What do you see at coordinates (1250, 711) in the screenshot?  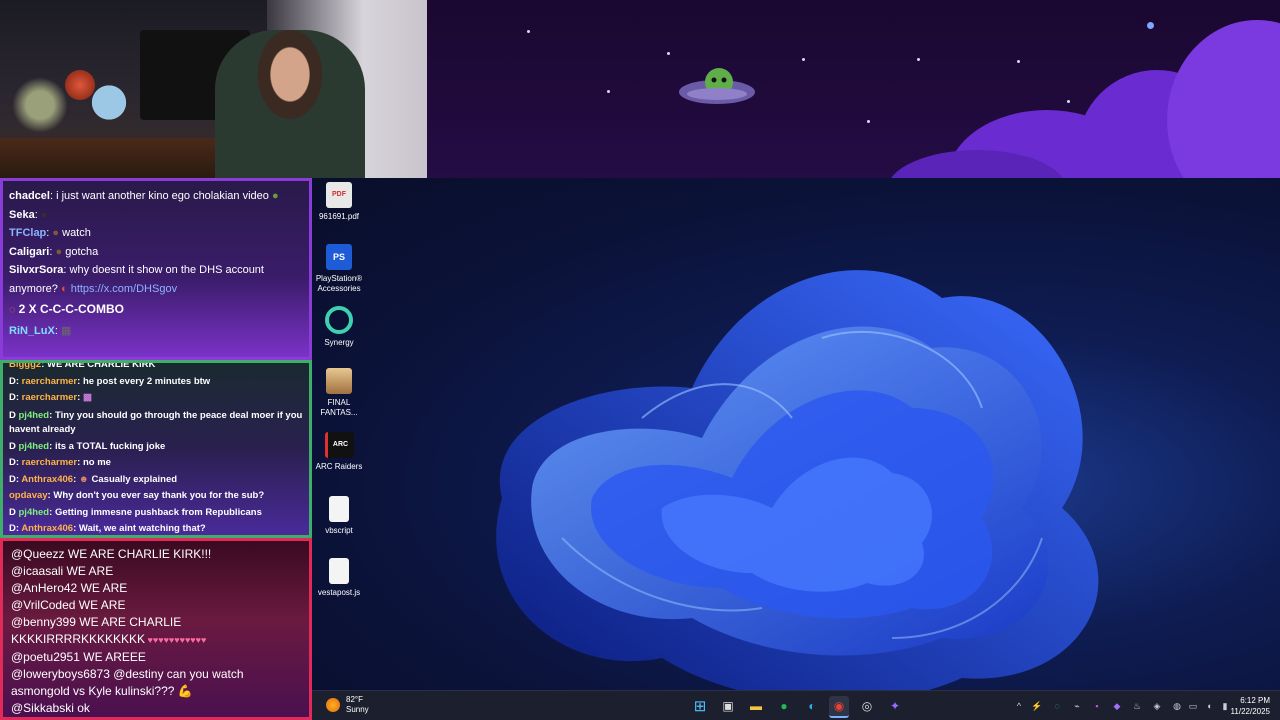 I see `clock-date: 11/22/2025` at bounding box center [1250, 711].